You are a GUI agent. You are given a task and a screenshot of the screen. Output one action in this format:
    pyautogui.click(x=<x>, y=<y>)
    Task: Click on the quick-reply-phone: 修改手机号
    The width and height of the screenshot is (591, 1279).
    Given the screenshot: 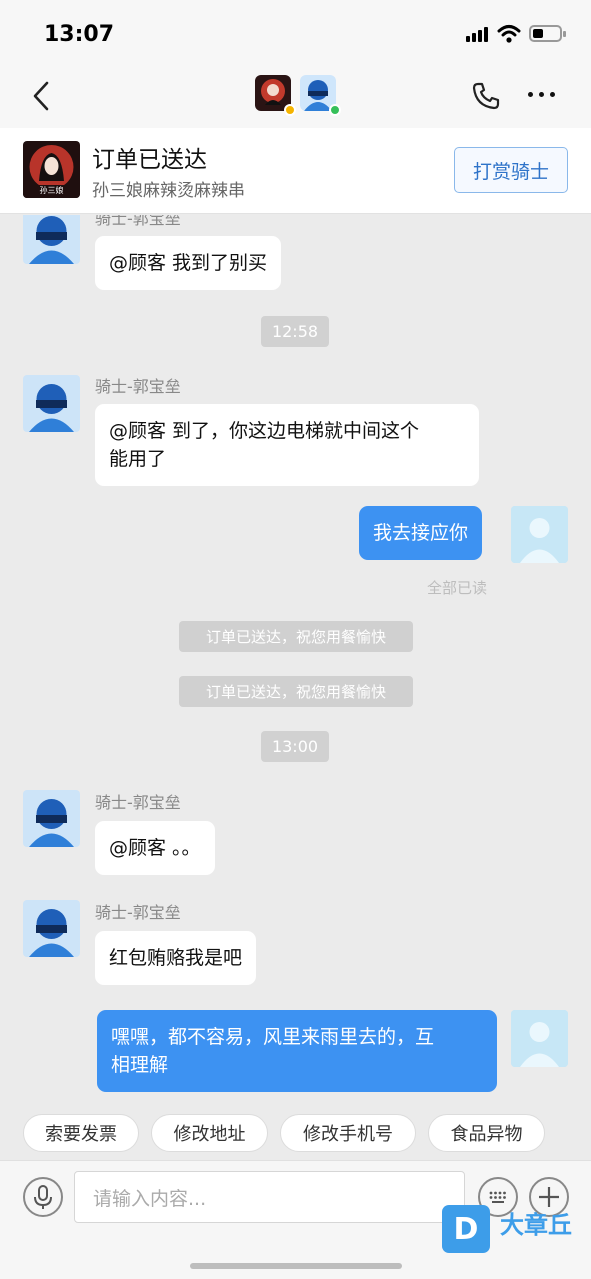 What is the action you would take?
    pyautogui.click(x=348, y=1133)
    